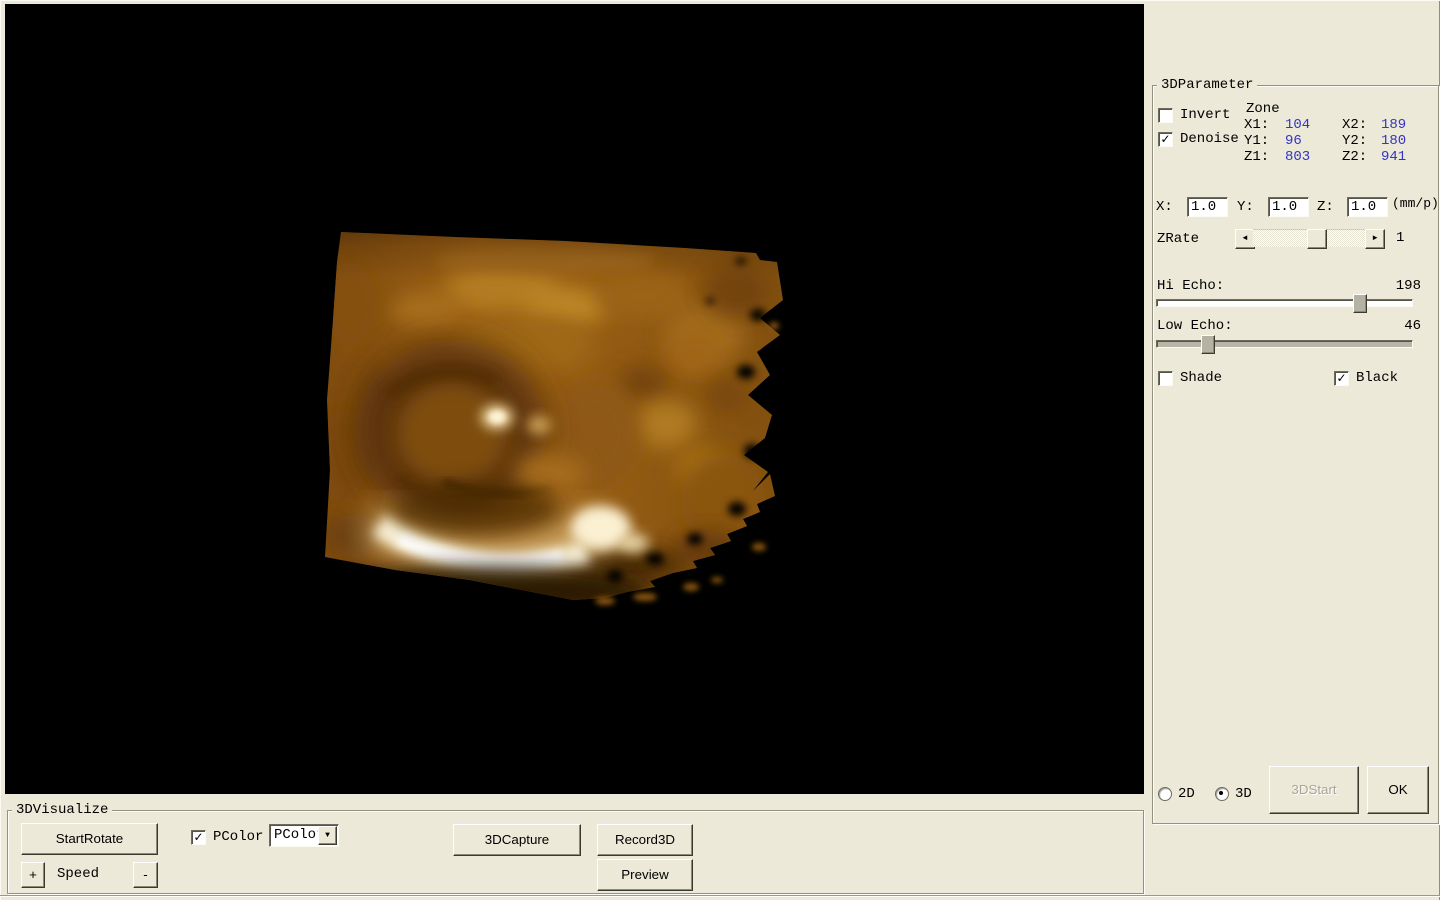  What do you see at coordinates (1377, 378) in the screenshot?
I see `black-label: Black` at bounding box center [1377, 378].